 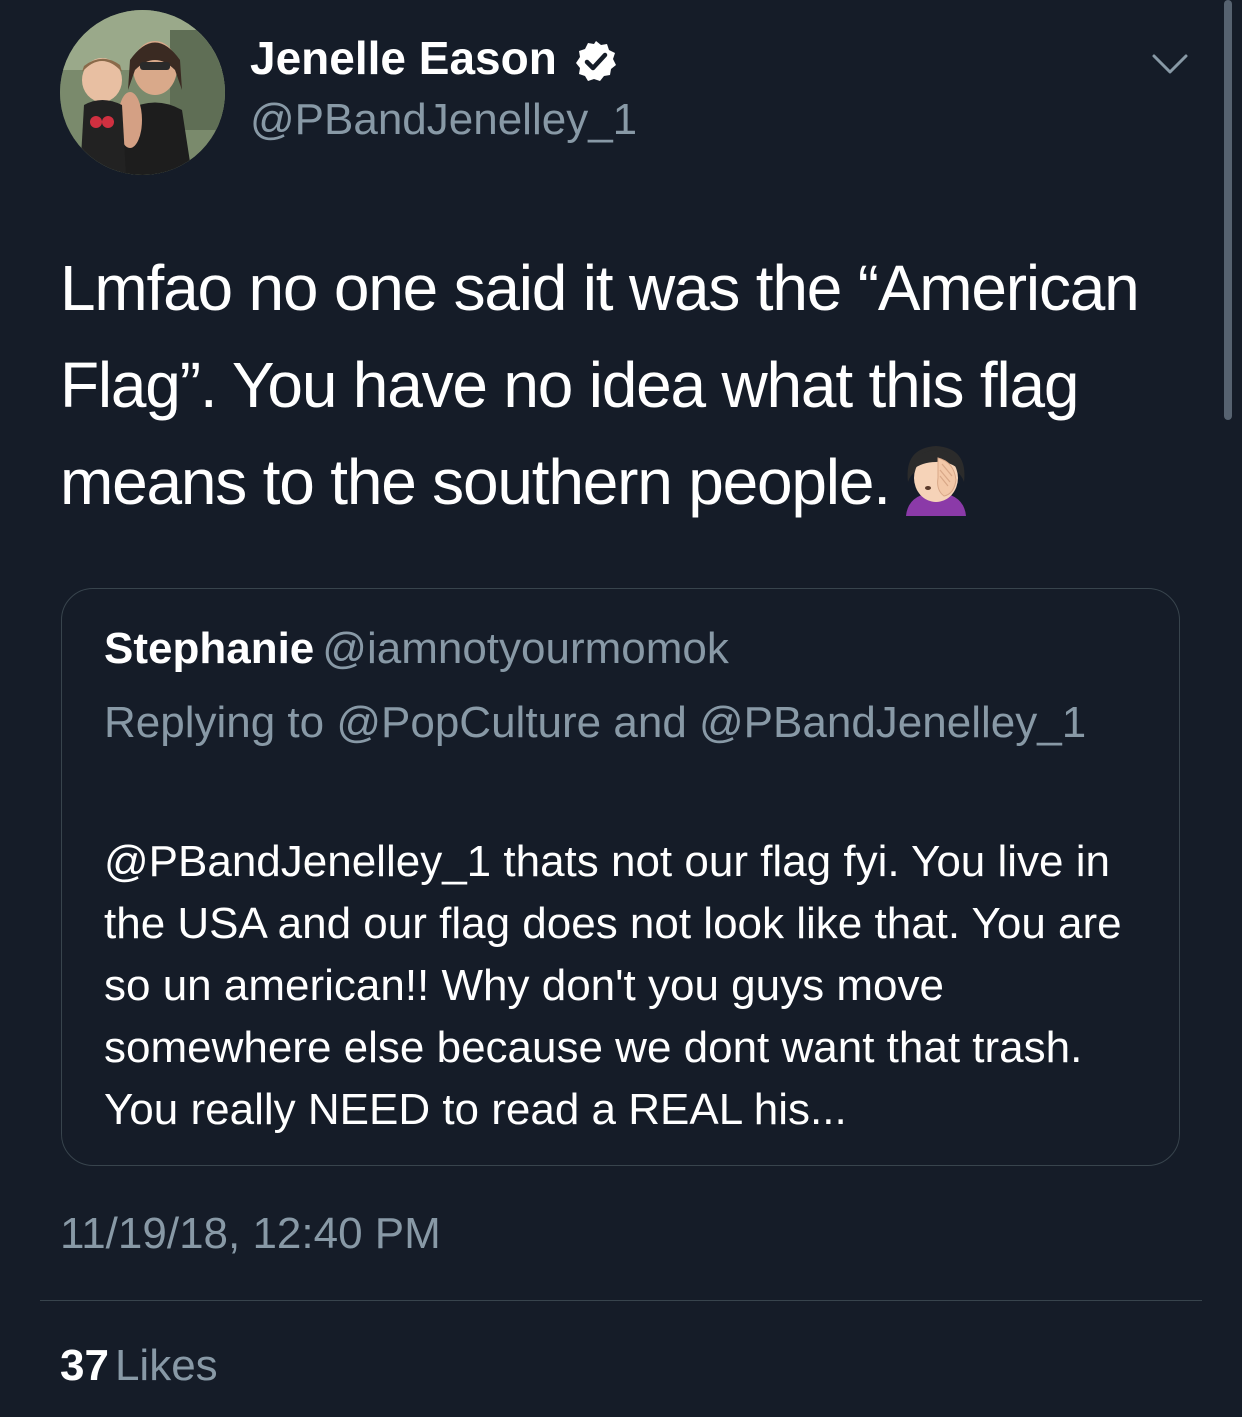 What do you see at coordinates (209, 648) in the screenshot?
I see `quoted-author-name: Stephanie` at bounding box center [209, 648].